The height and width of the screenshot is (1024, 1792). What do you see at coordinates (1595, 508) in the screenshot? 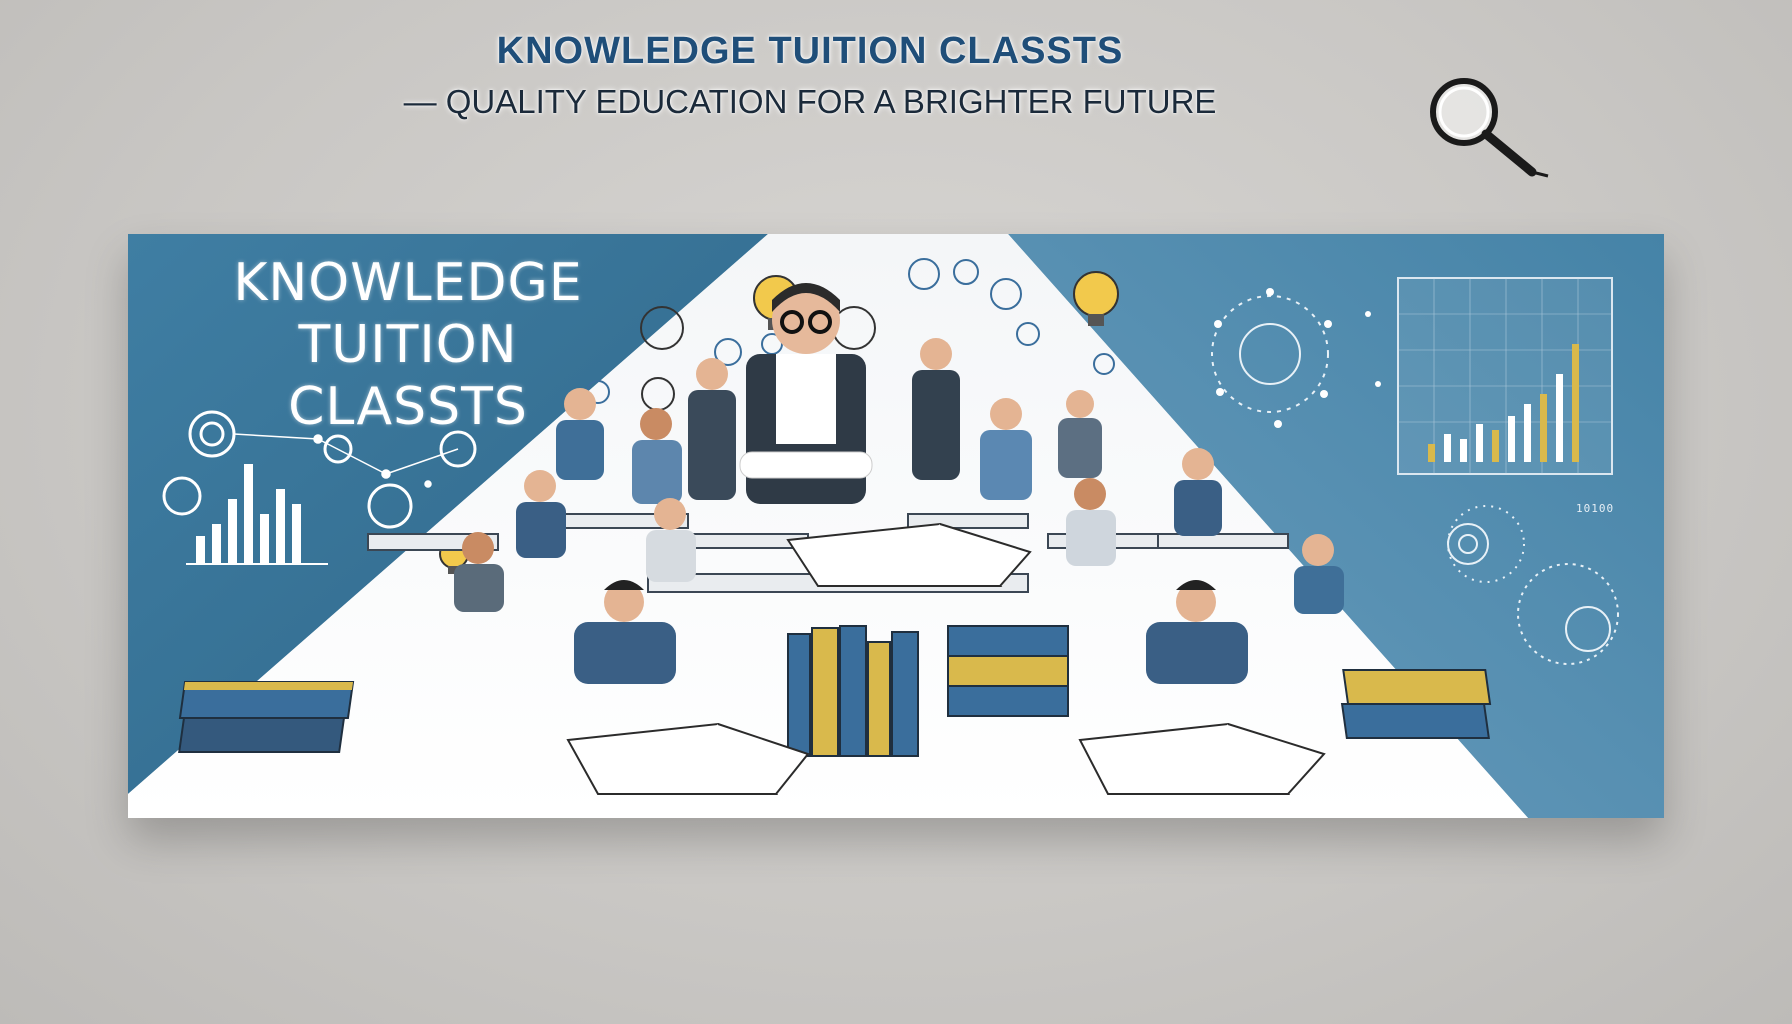
I see `chart-caption: 10100` at bounding box center [1595, 508].